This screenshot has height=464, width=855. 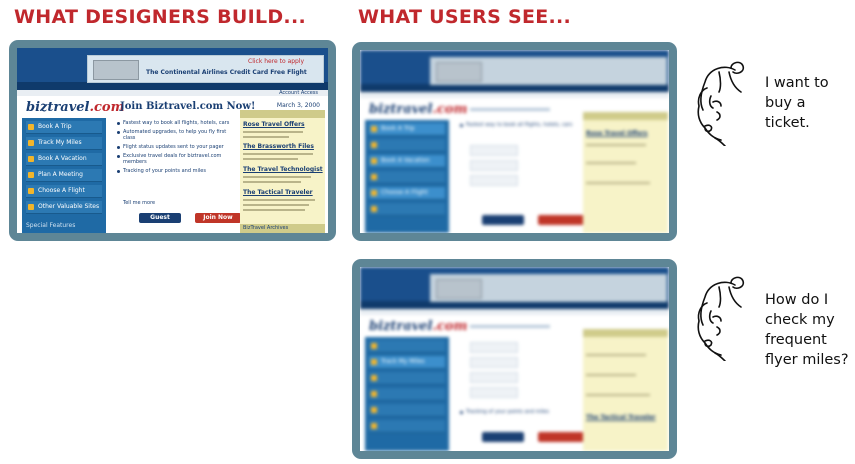 I want to click on user-question-ticket: I want to buy a ticket., so click(x=797, y=103).